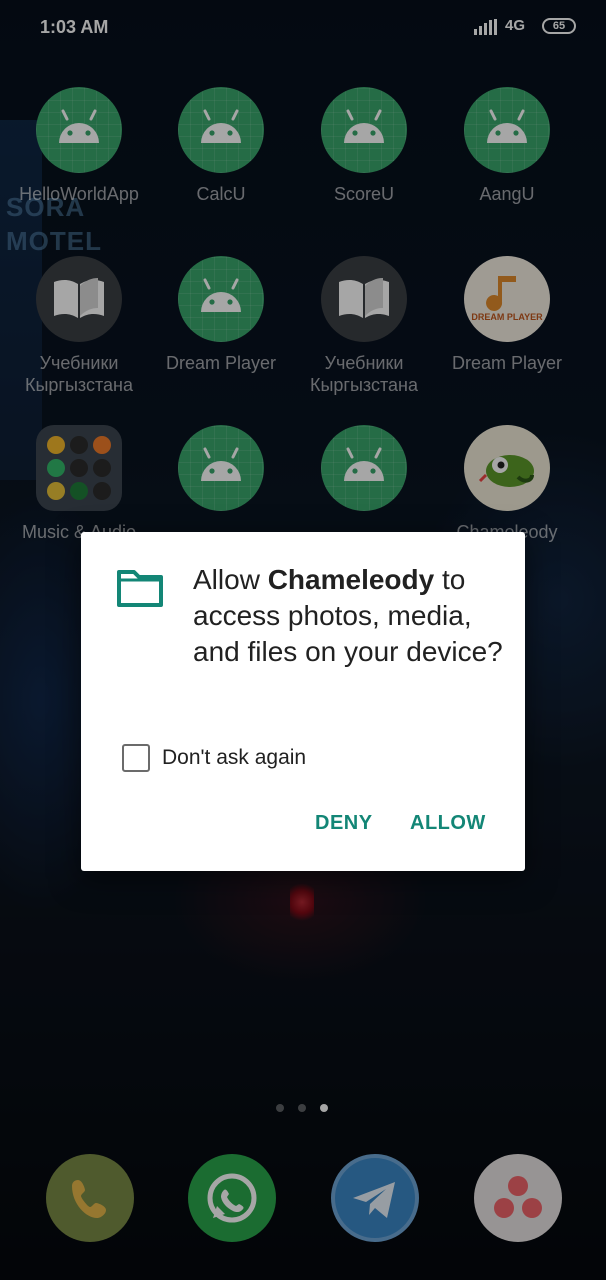 The width and height of the screenshot is (606, 1280). What do you see at coordinates (351, 579) in the screenshot?
I see `app-name: Chameleody` at bounding box center [351, 579].